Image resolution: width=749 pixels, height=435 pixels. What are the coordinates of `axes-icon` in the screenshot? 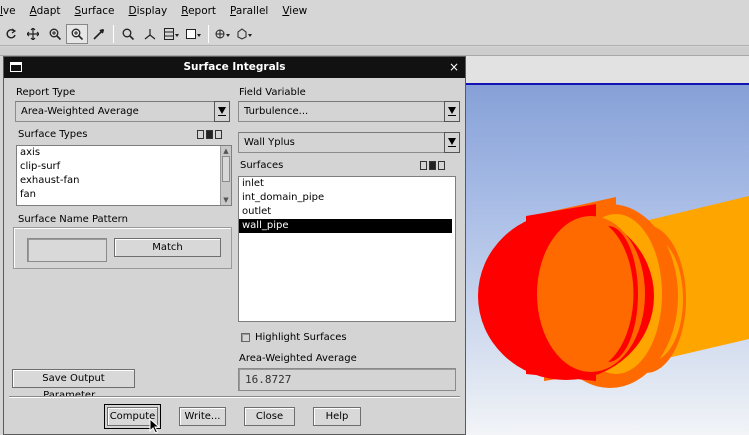 It's located at (150, 34).